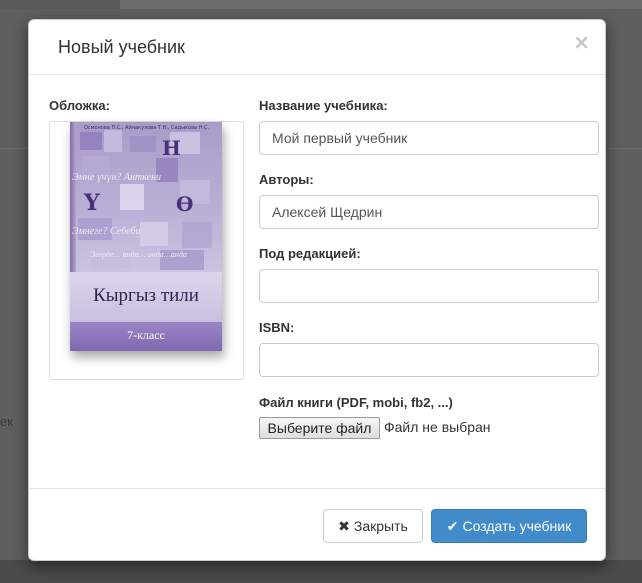  Describe the element at coordinates (452, 527) in the screenshot. I see `check-icon: ✔` at that location.